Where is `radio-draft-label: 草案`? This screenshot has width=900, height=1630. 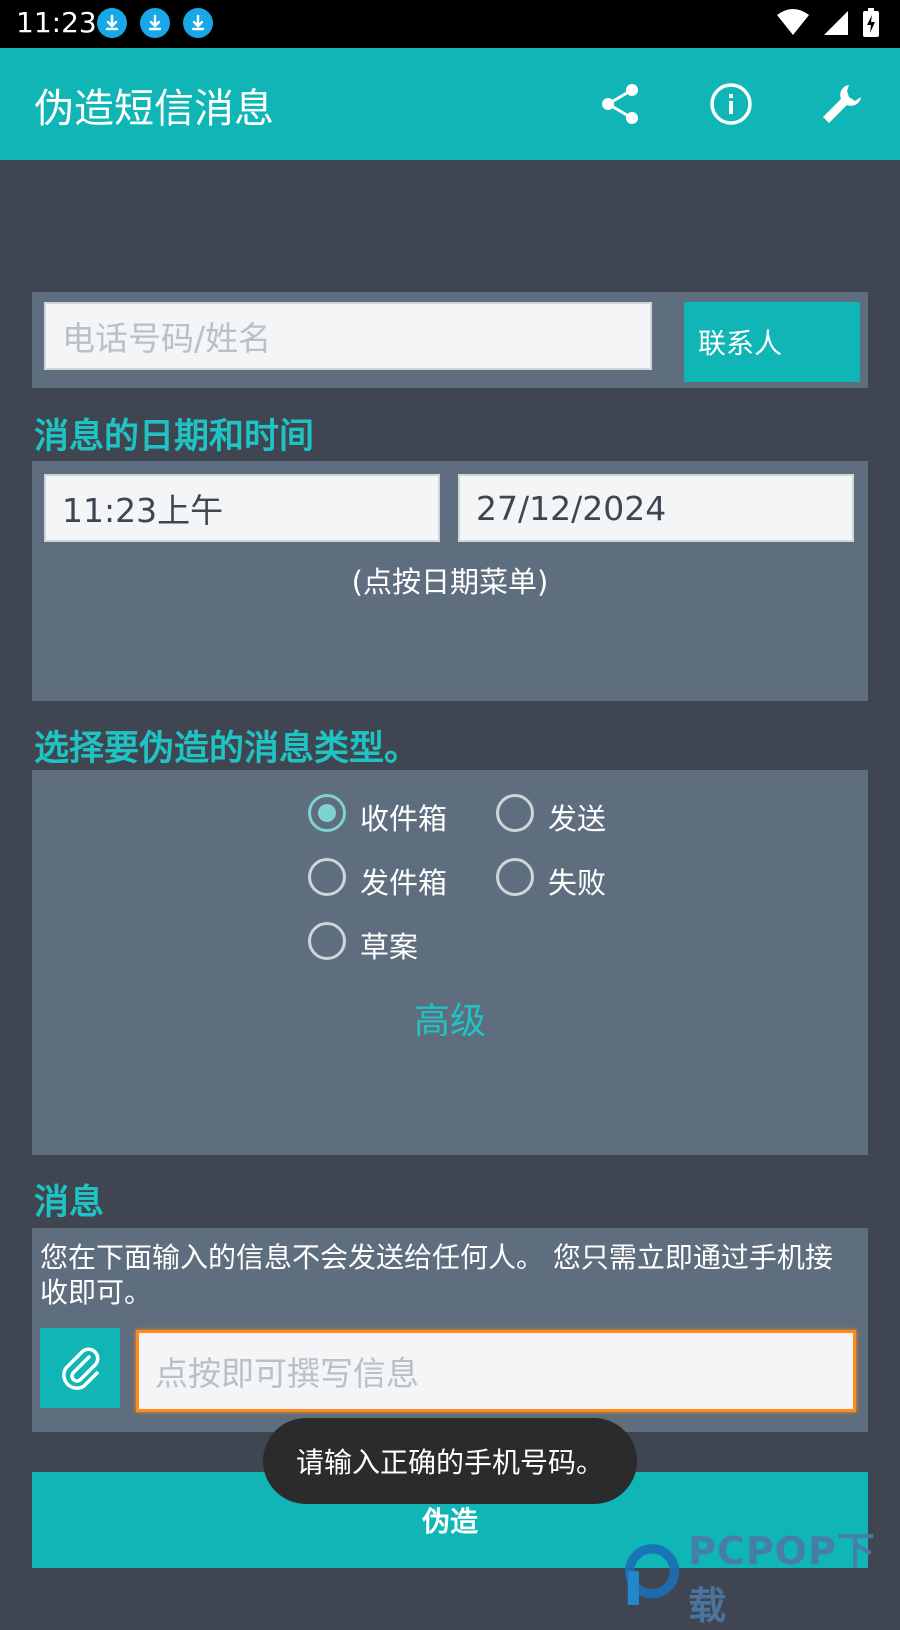
radio-draft-label: 草案 is located at coordinates (389, 945).